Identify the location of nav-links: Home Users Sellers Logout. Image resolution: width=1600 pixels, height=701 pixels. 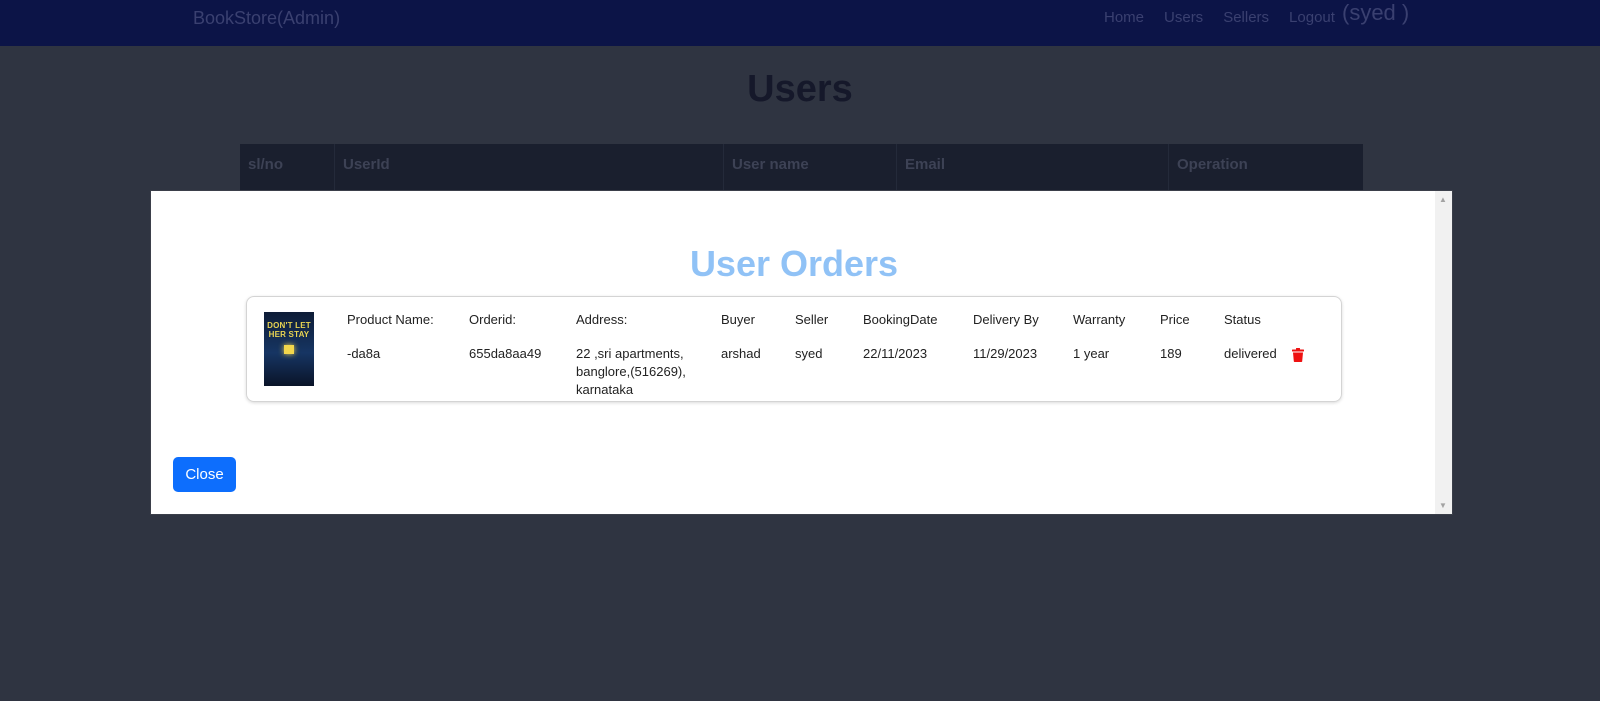
(1229, 17).